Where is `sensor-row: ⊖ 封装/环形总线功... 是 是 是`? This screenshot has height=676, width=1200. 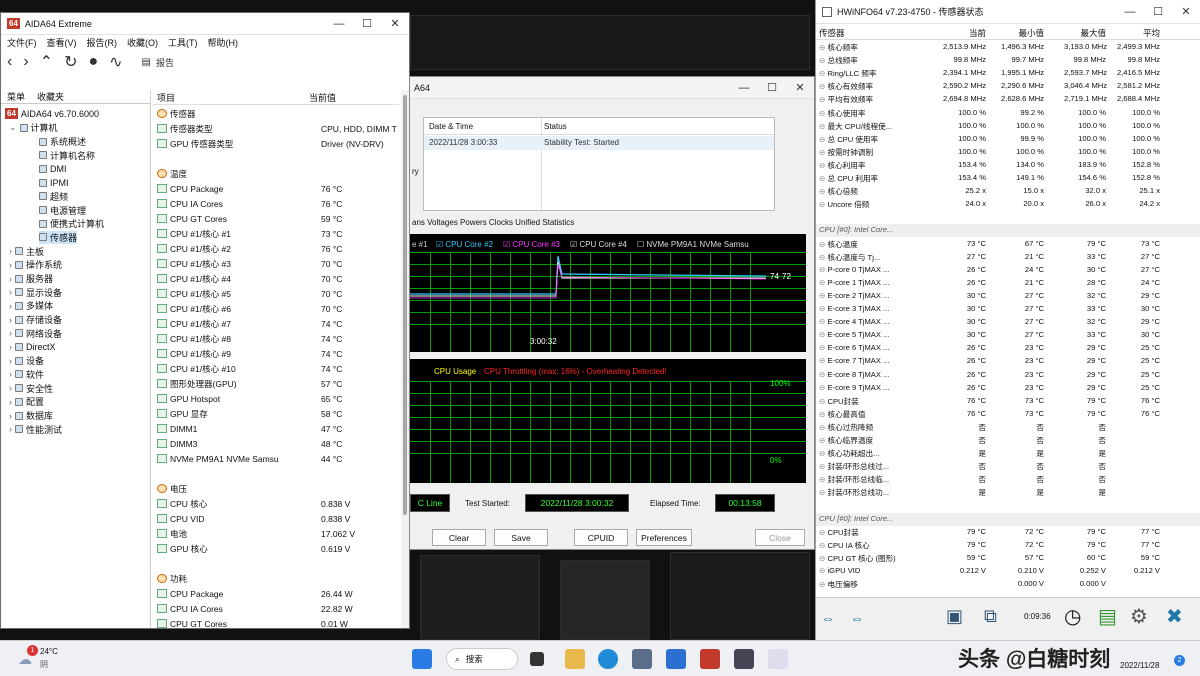 sensor-row: ⊖ 封装/环形总线功... 是 是 是 is located at coordinates (1008, 492).